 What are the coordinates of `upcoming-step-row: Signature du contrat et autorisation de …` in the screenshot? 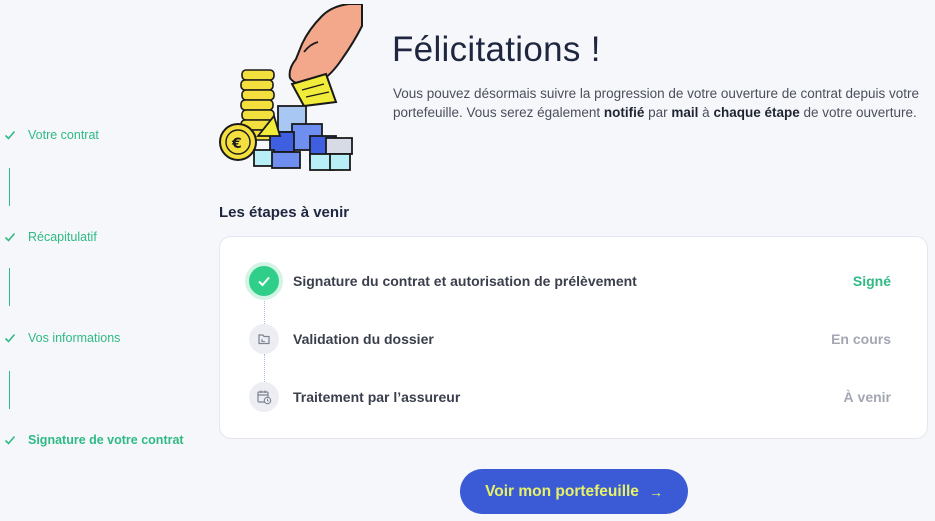 It's located at (573, 281).